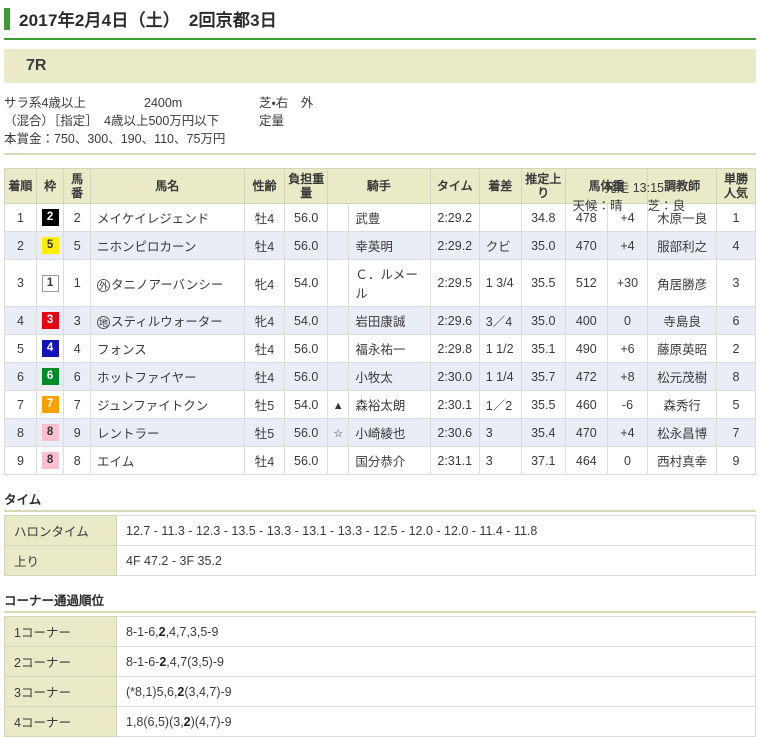 The height and width of the screenshot is (737, 760). Describe the element at coordinates (77, 432) in the screenshot. I see `cell-horse-number: 9` at that location.